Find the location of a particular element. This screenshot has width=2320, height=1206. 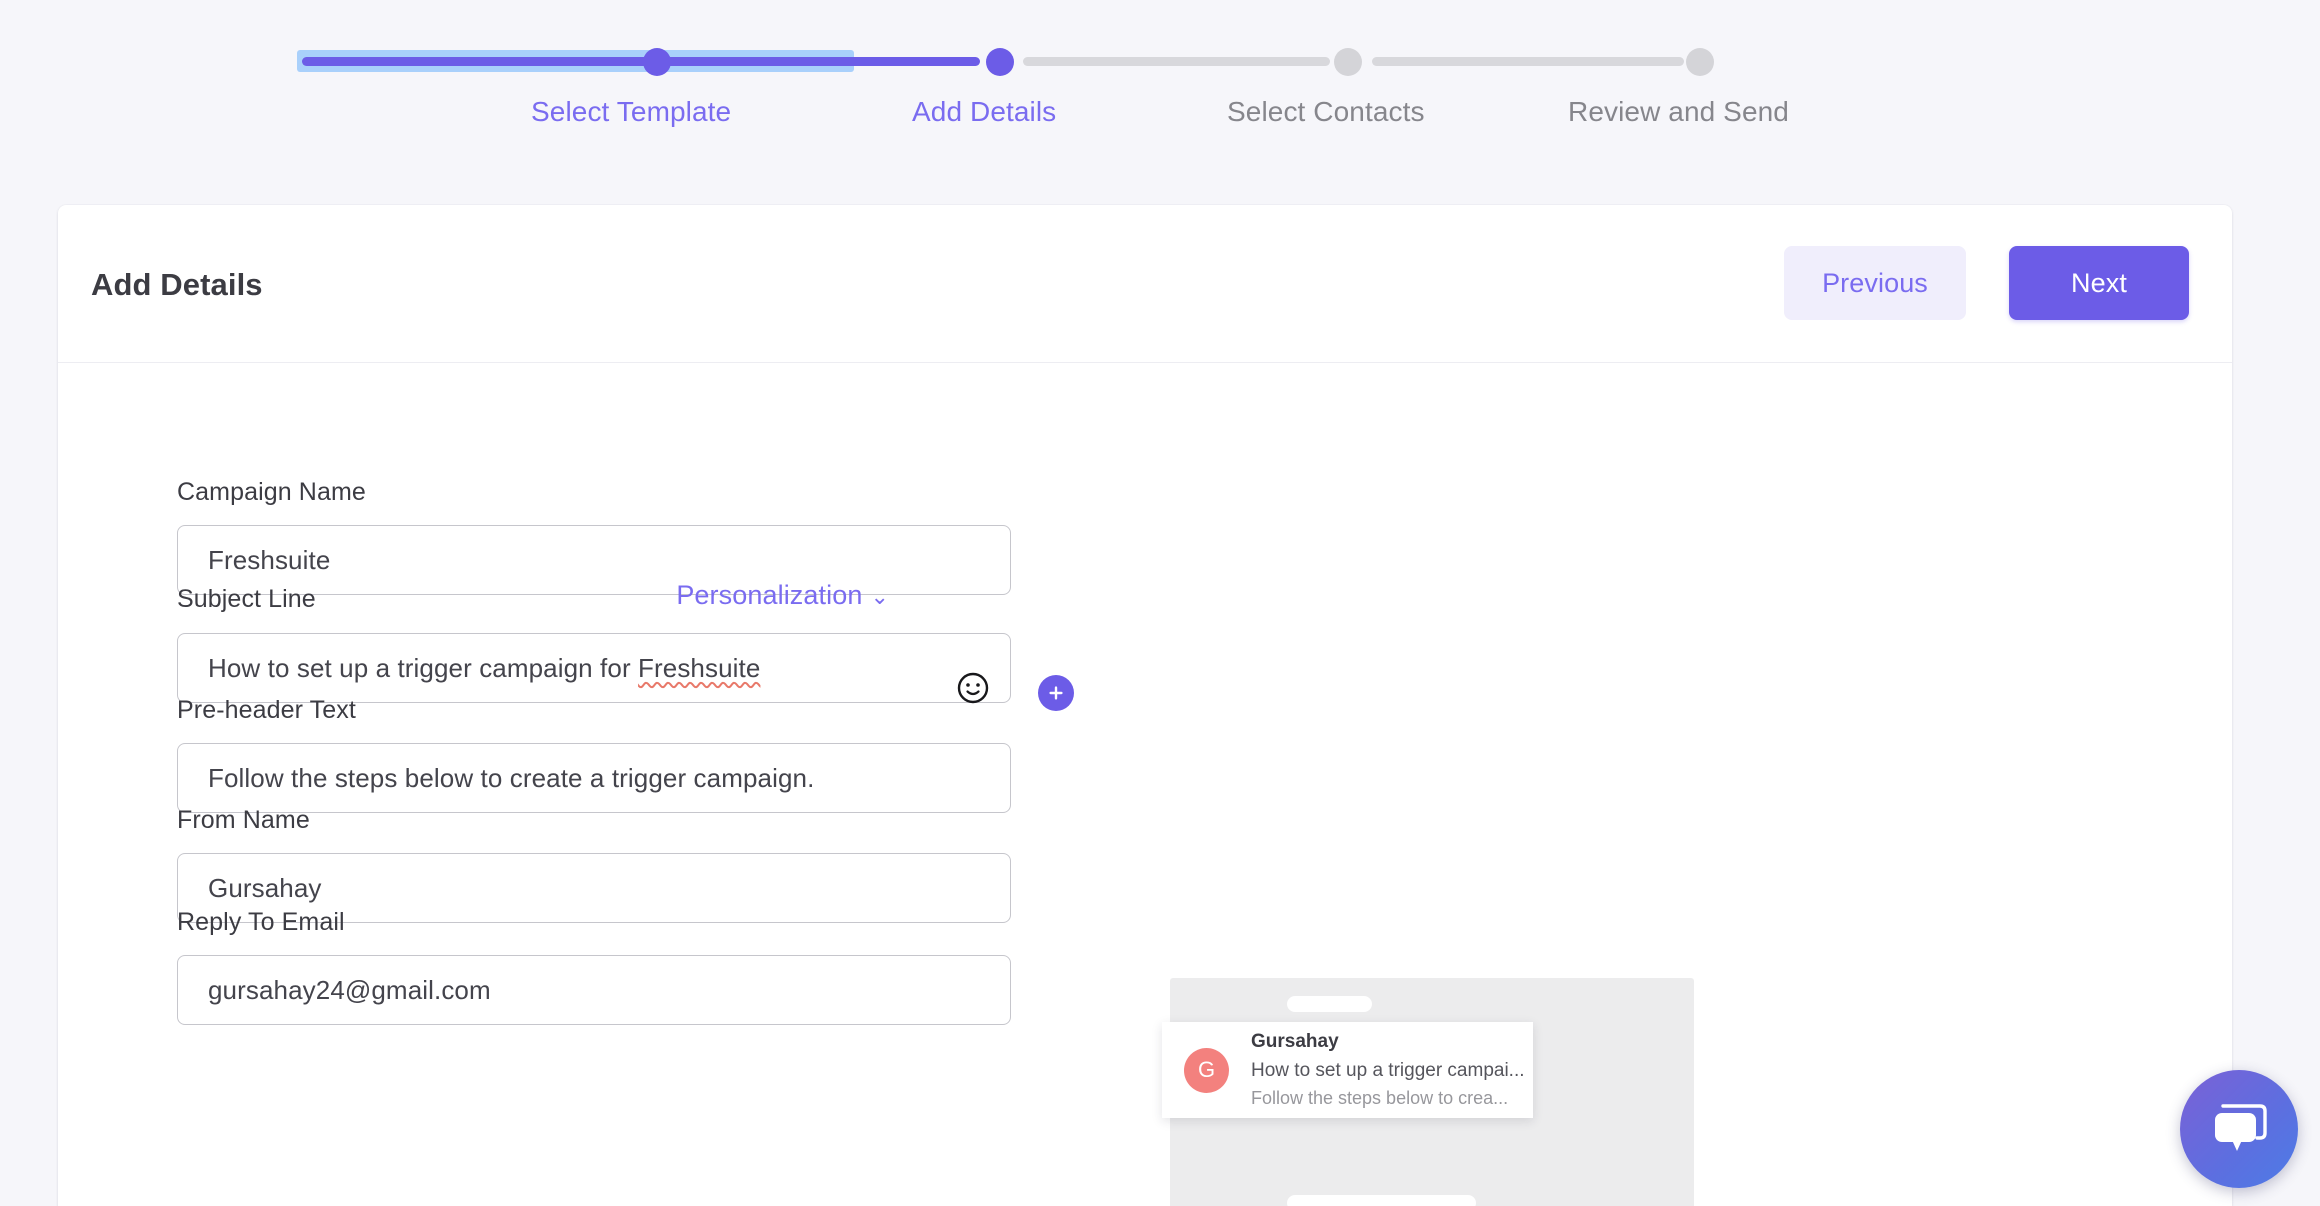

previous-button: Previous is located at coordinates (1875, 283).